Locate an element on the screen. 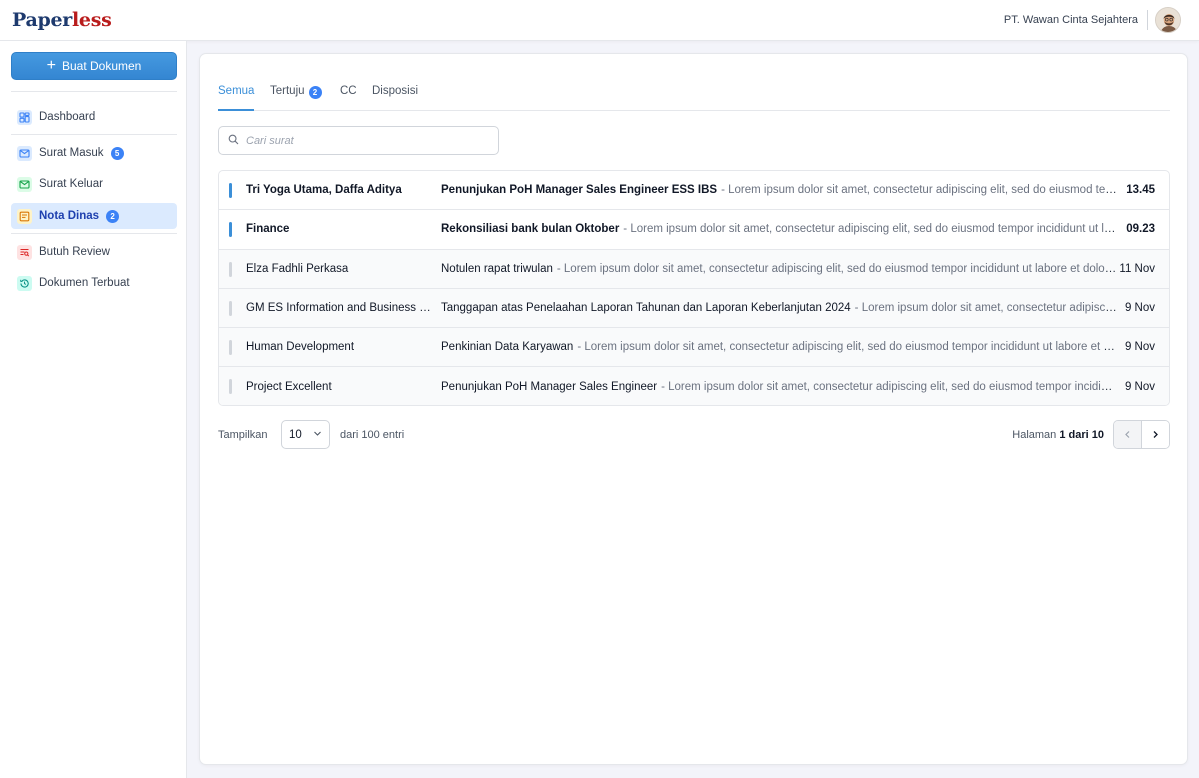 The height and width of the screenshot is (778, 1199). search-box is located at coordinates (358, 140).